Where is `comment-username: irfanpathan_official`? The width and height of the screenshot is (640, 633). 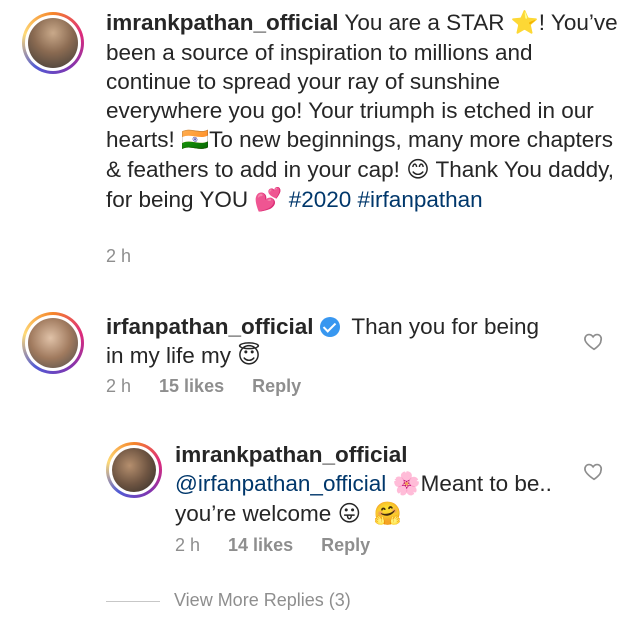 comment-username: irfanpathan_official is located at coordinates (210, 326).